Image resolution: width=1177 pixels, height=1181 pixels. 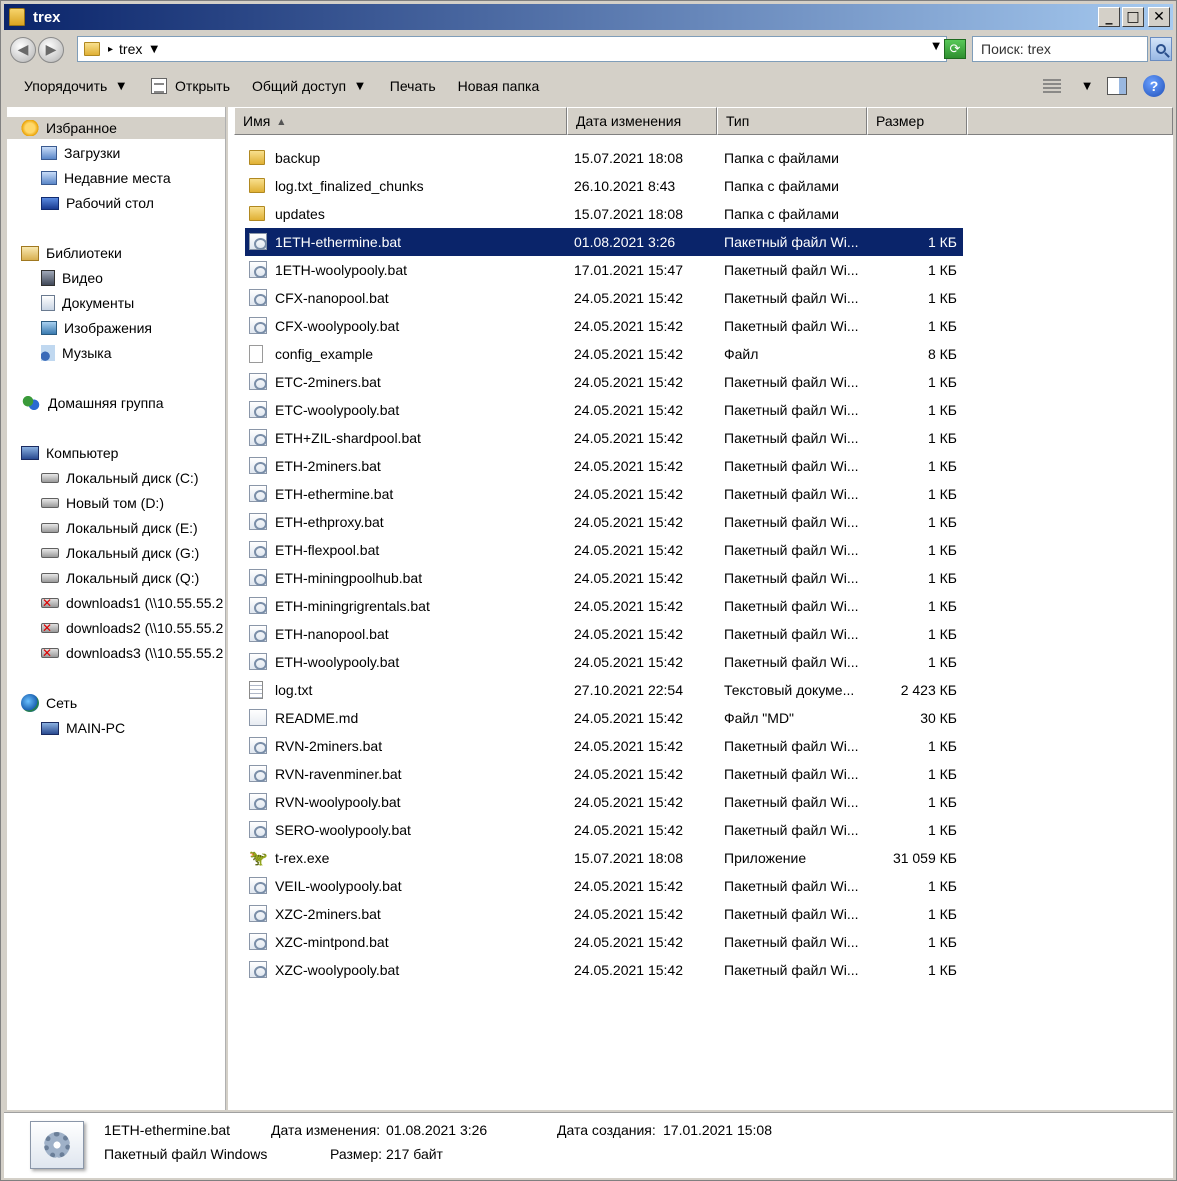 I want to click on nav-label: downloads1 (\\10.55.55.2, so click(x=145, y=603).